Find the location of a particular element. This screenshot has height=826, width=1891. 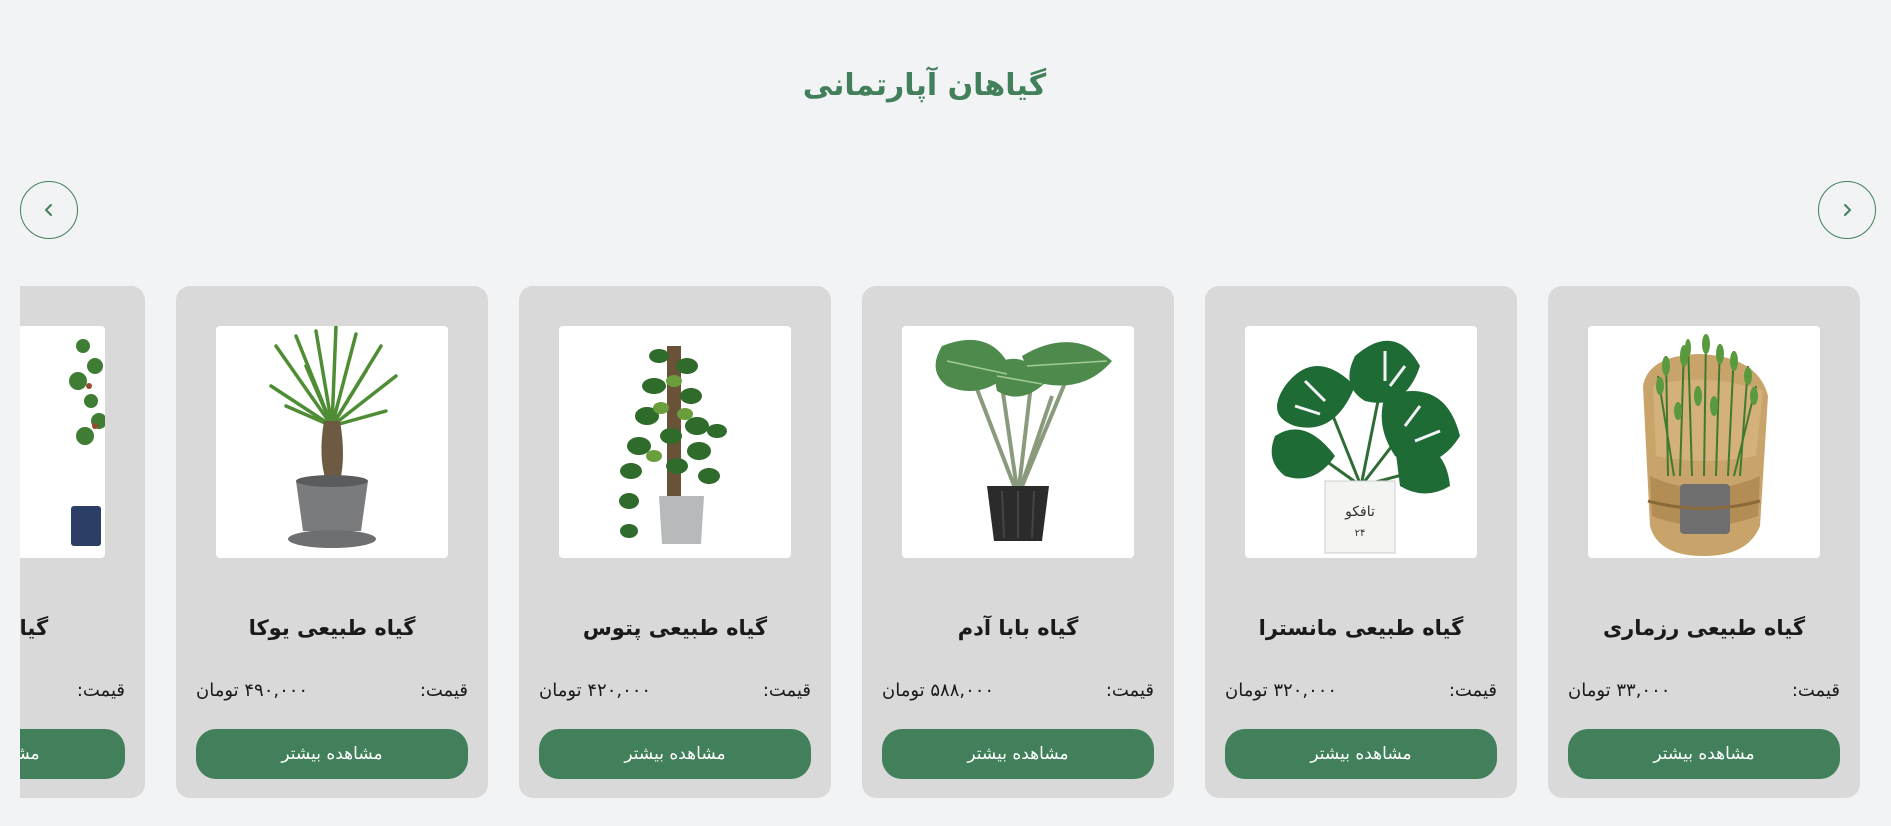

product-name: گیاه طبیعی پتوس is located at coordinates (675, 628).